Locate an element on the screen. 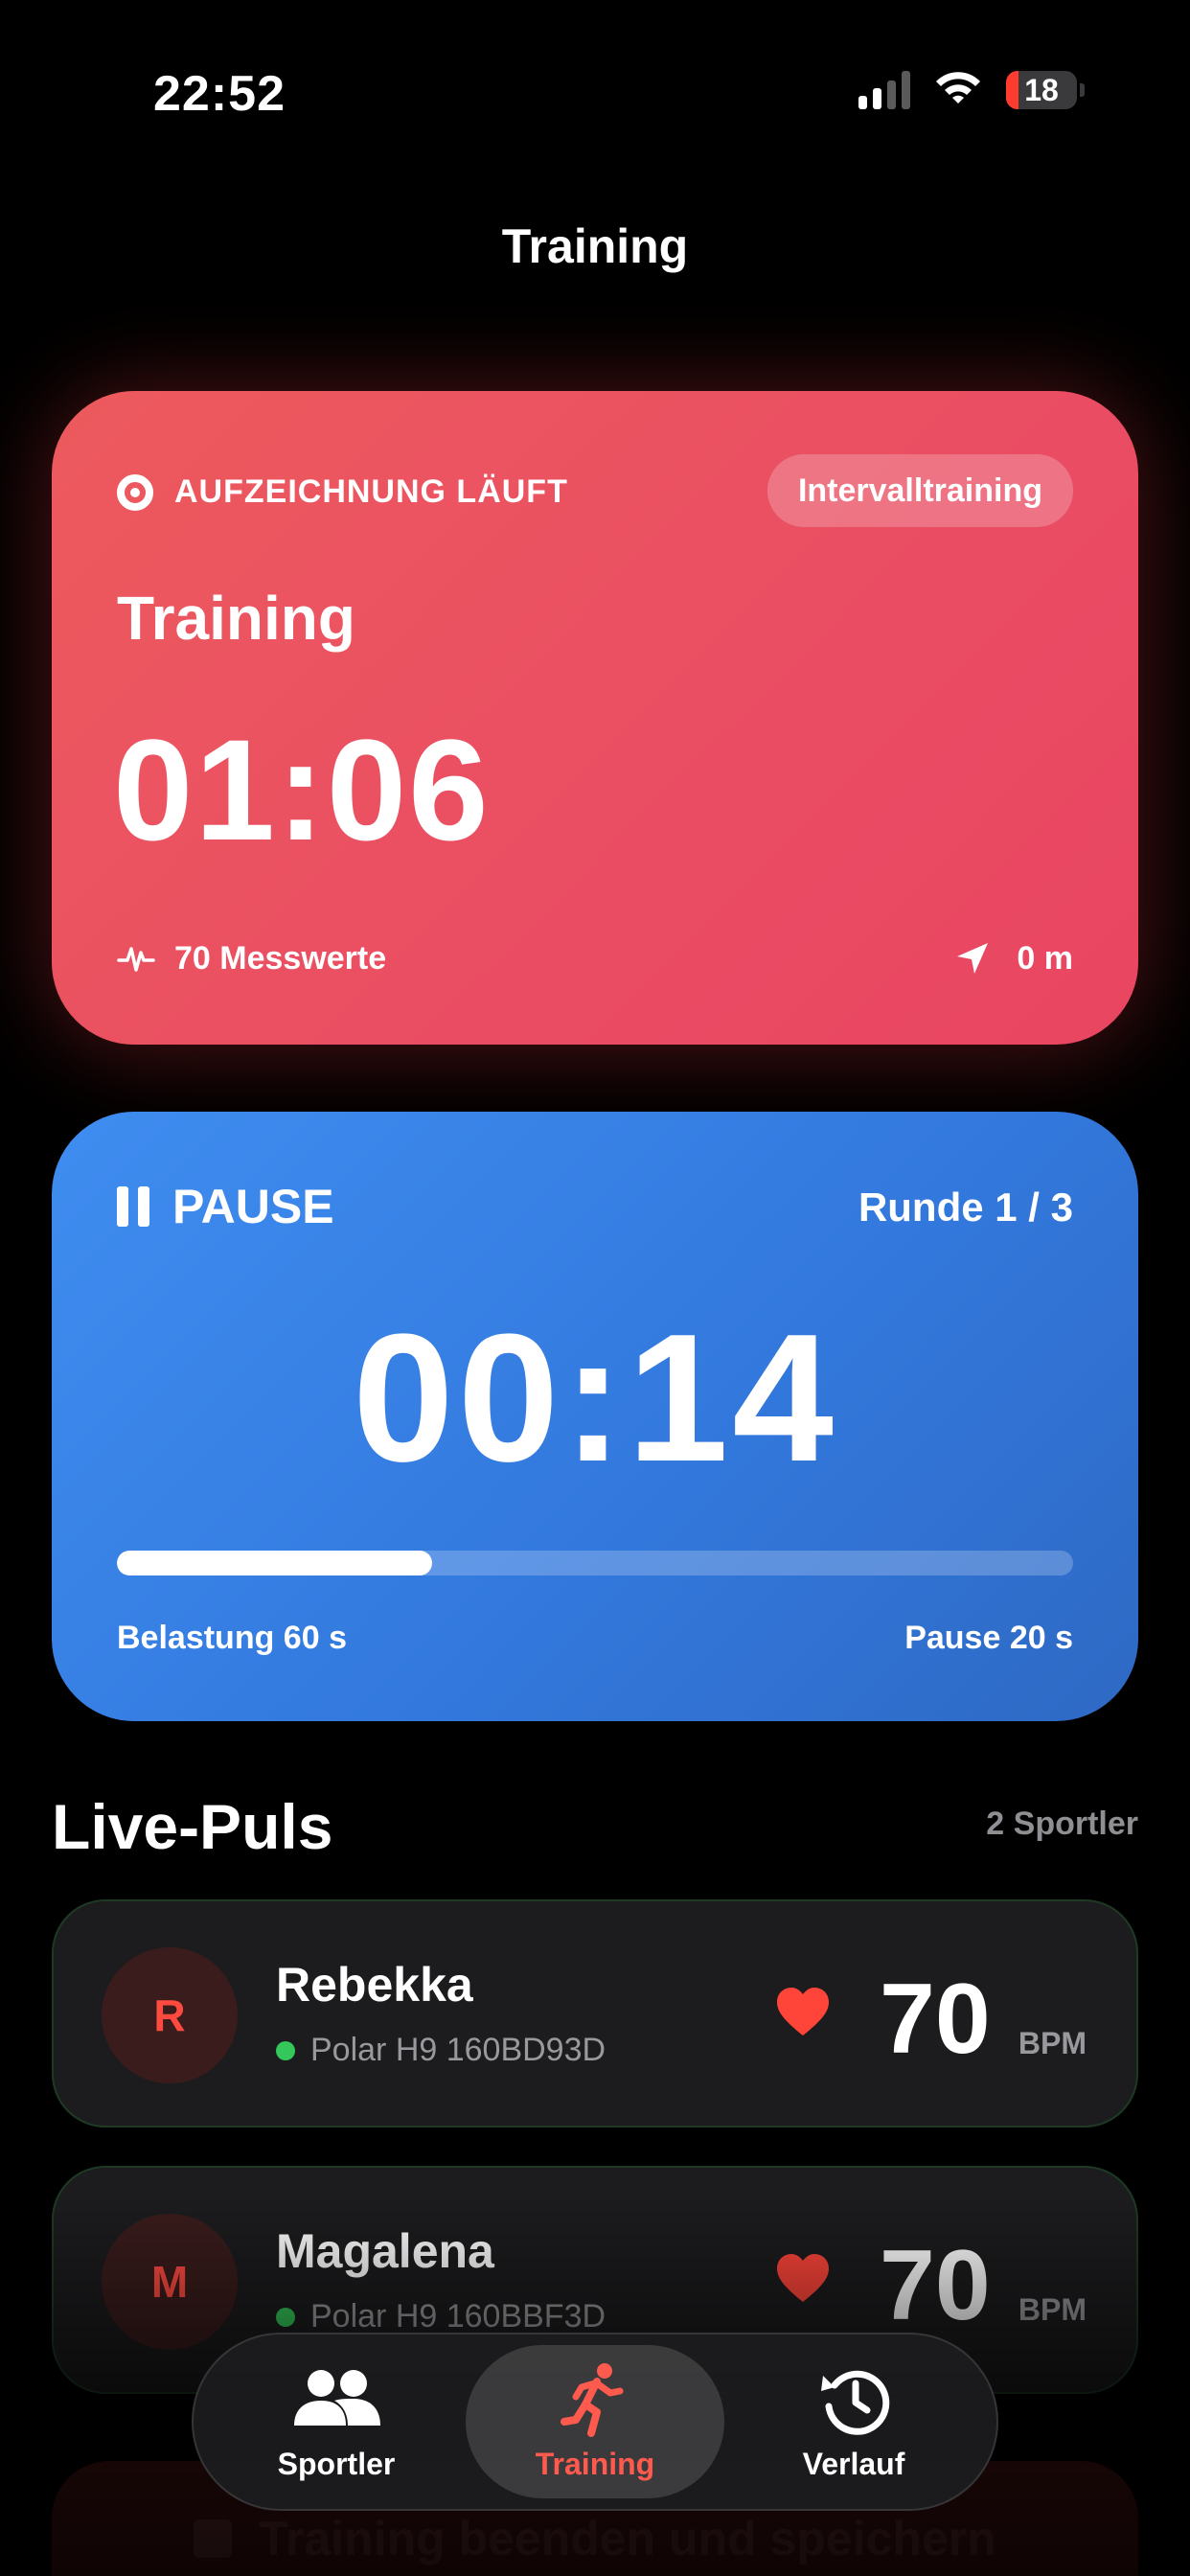  tab-sportler: Sportler is located at coordinates (336, 2421).